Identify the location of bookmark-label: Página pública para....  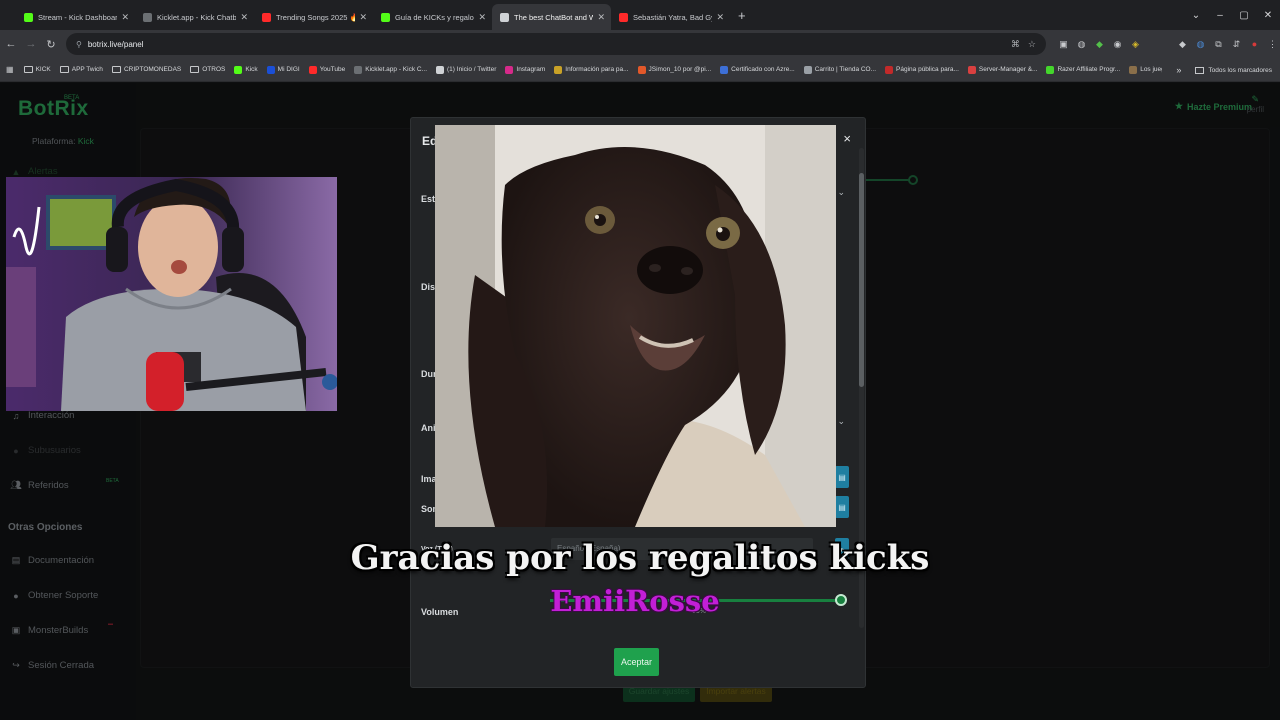
(927, 69).